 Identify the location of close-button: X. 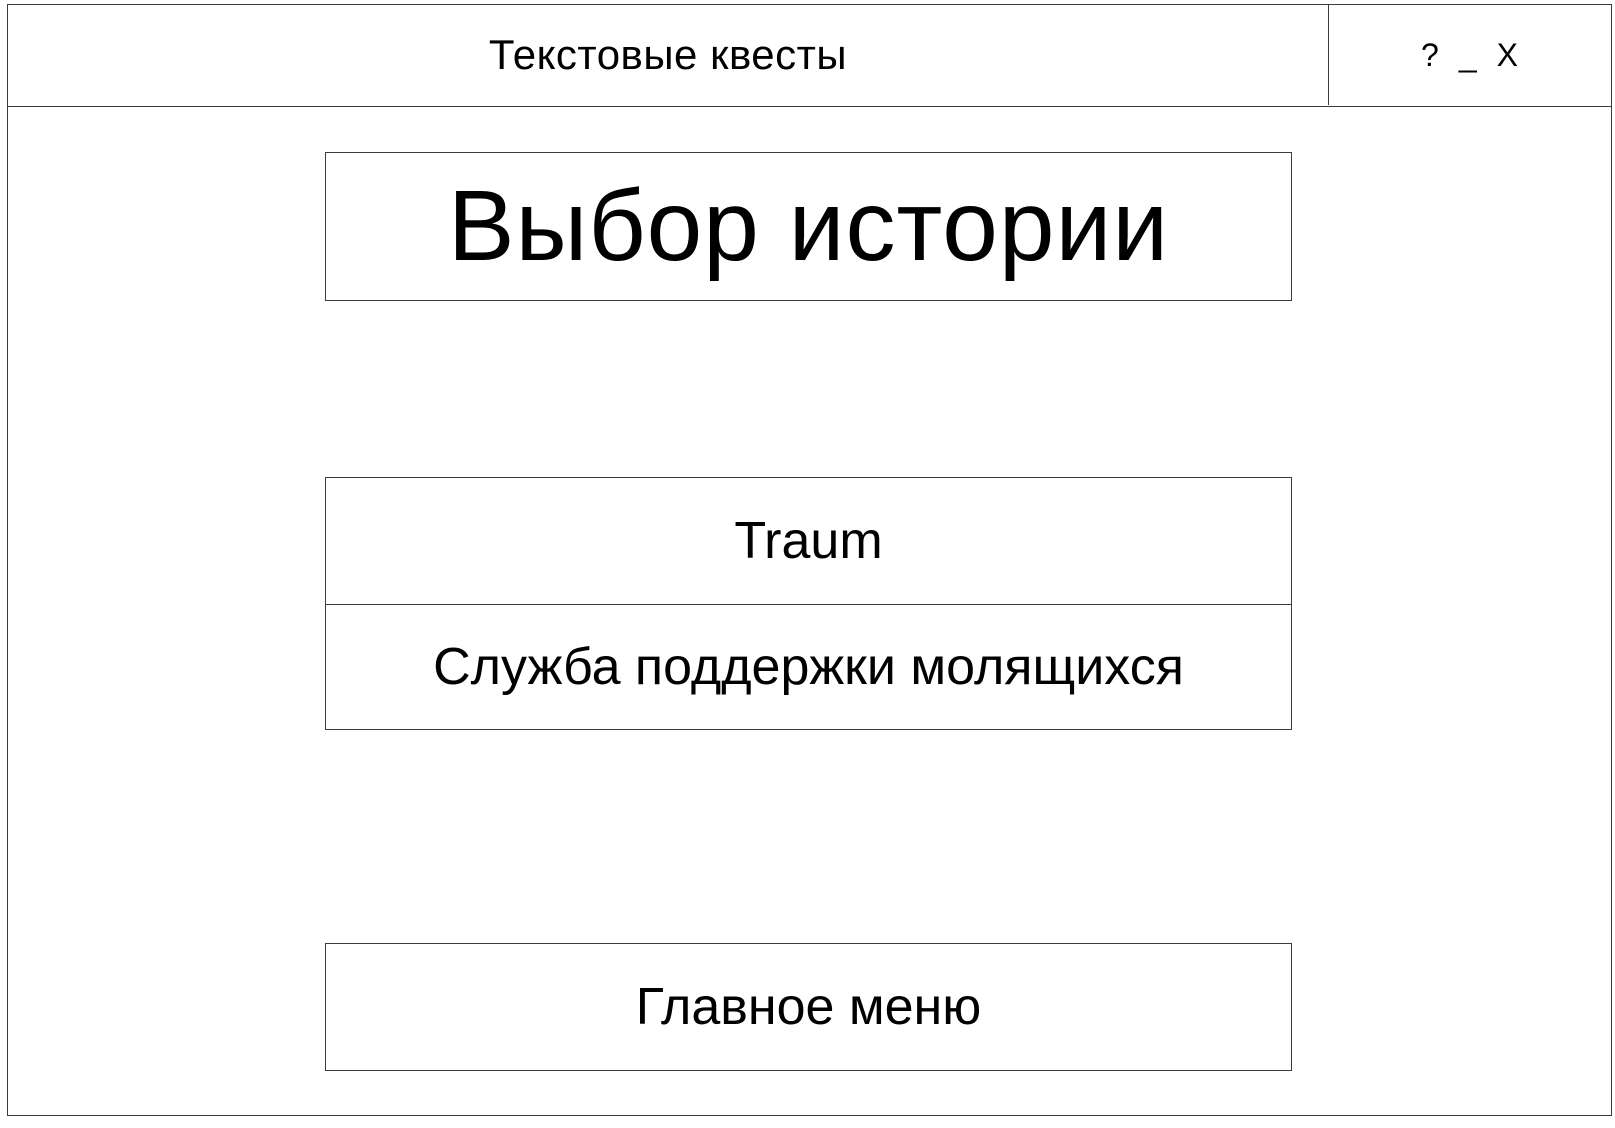
(1507, 55).